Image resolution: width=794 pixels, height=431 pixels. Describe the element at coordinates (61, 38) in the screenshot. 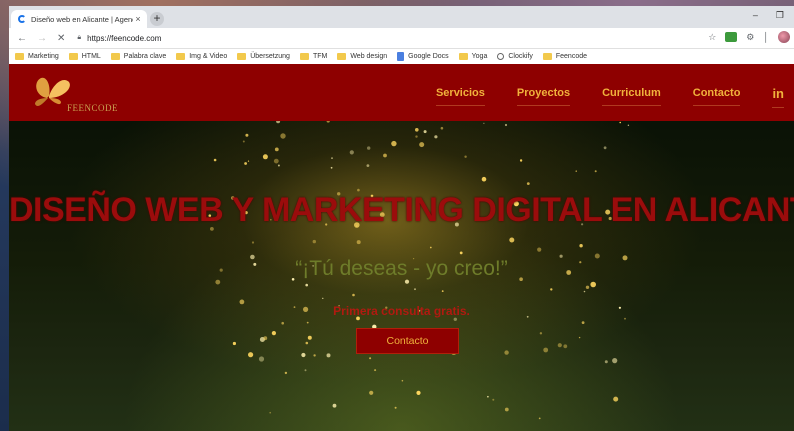

I see `stop-icon: ✕` at that location.